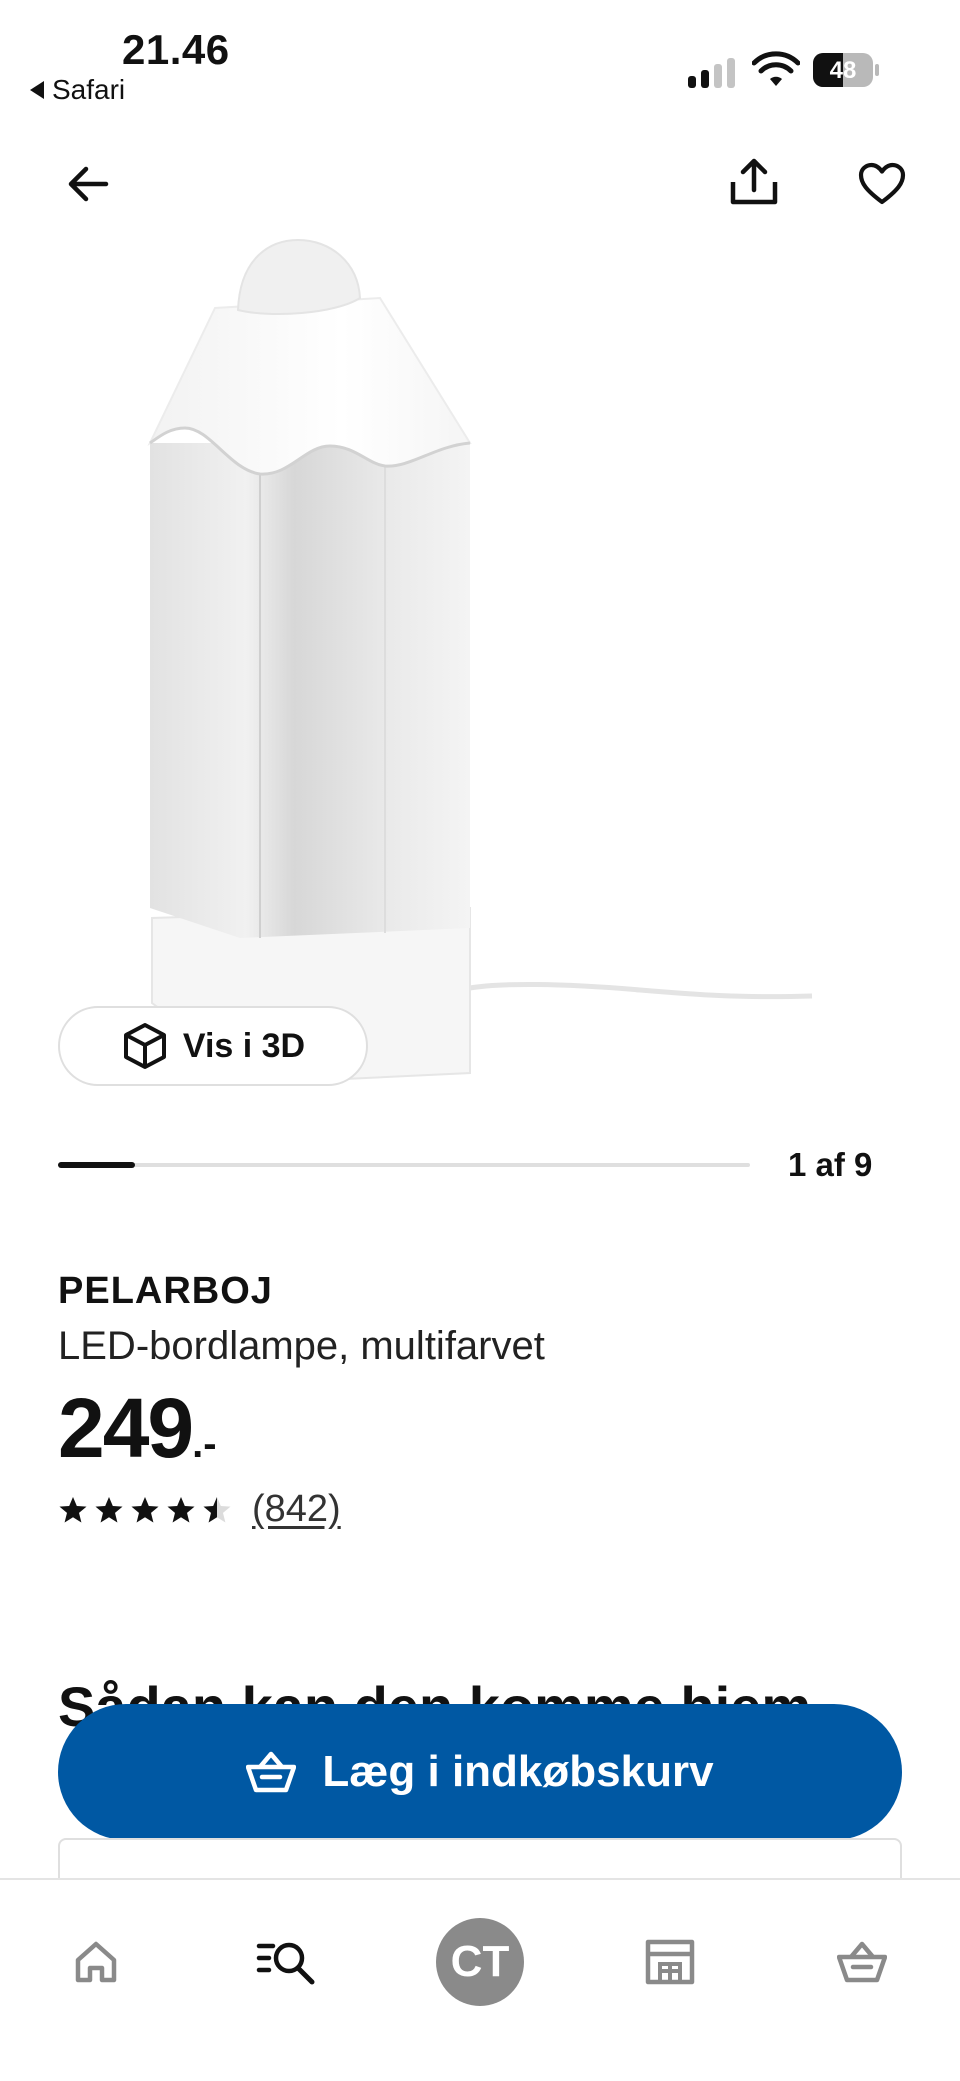 This screenshot has width=960, height=2081. What do you see at coordinates (518, 1771) in the screenshot?
I see `add-to-cart-label: Læg i indkøbskurv` at bounding box center [518, 1771].